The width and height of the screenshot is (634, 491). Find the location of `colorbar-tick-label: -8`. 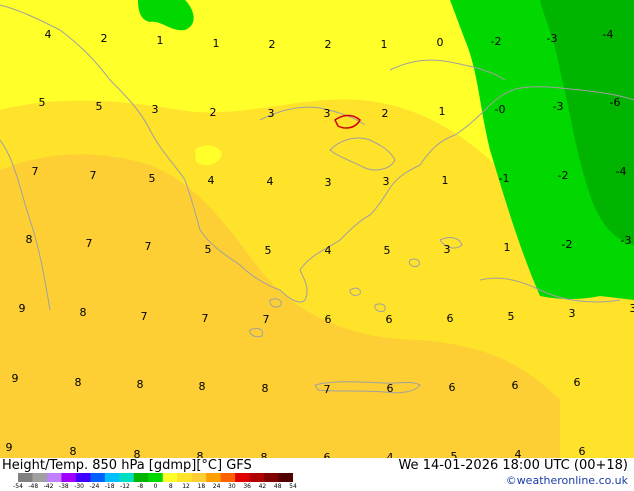

colorbar-tick-label: -8 is located at coordinates (140, 486).